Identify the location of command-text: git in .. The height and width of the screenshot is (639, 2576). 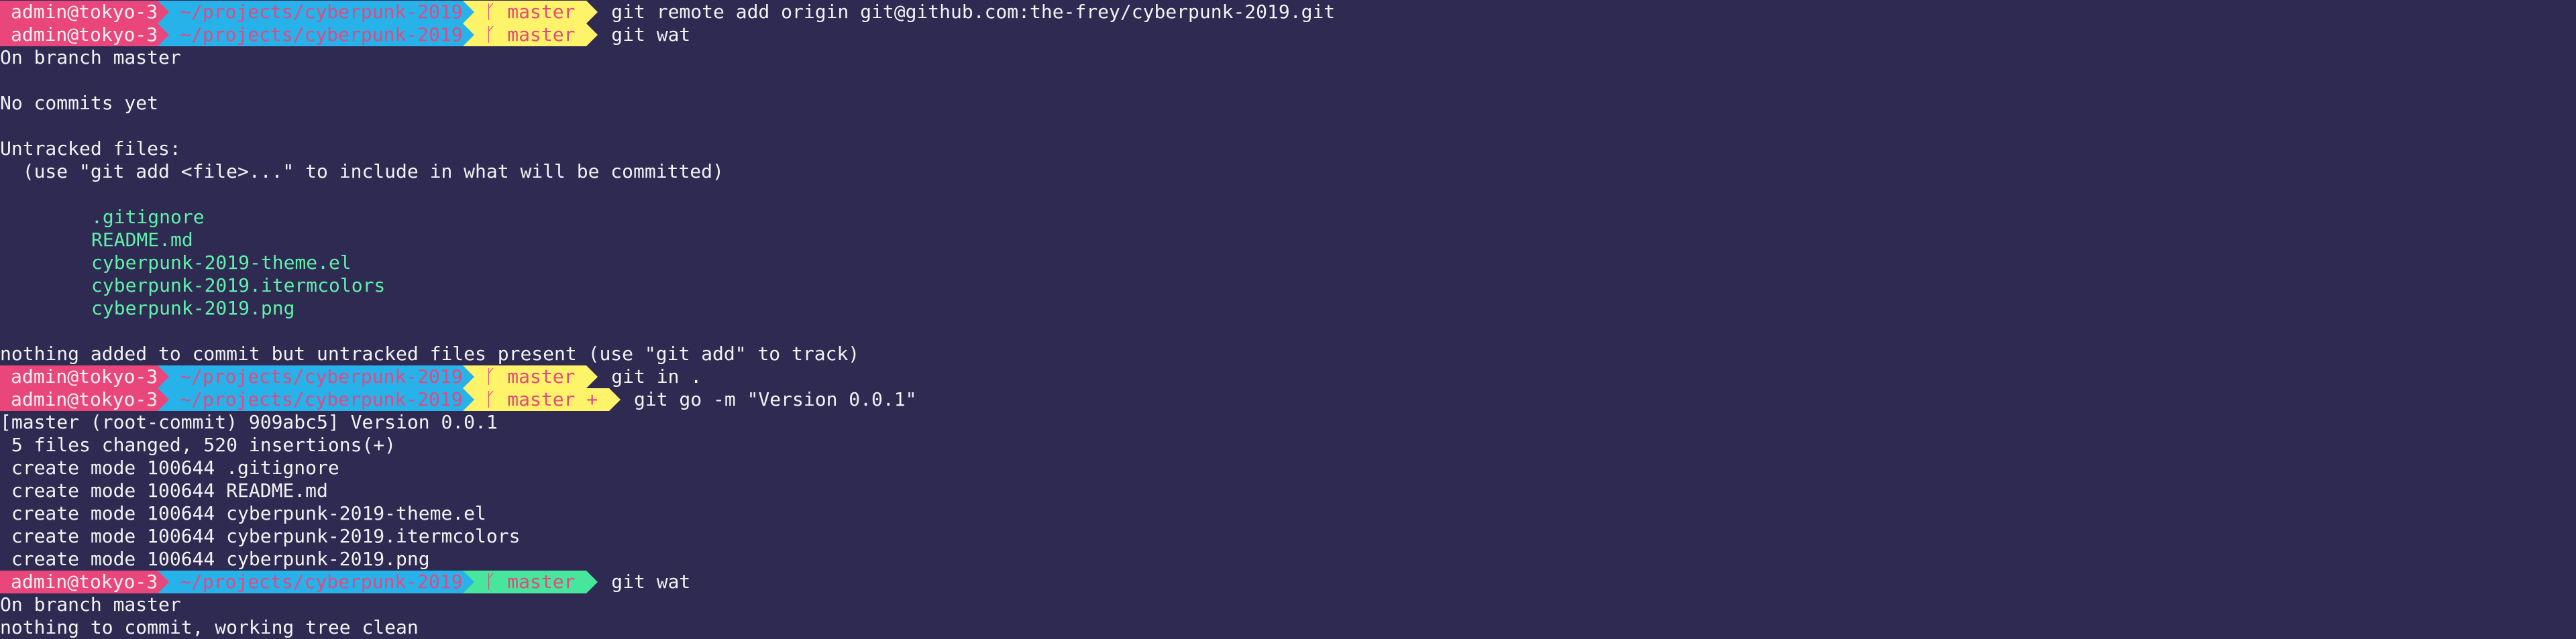
(656, 376).